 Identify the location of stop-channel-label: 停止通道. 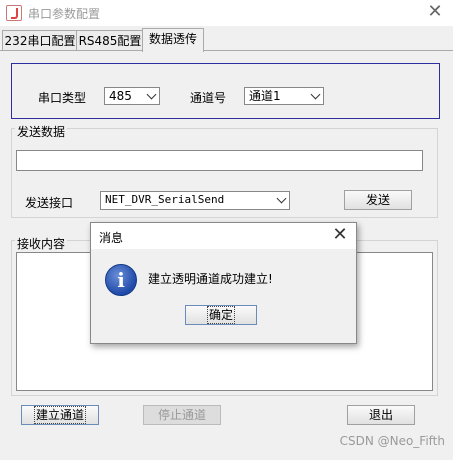
(181, 415).